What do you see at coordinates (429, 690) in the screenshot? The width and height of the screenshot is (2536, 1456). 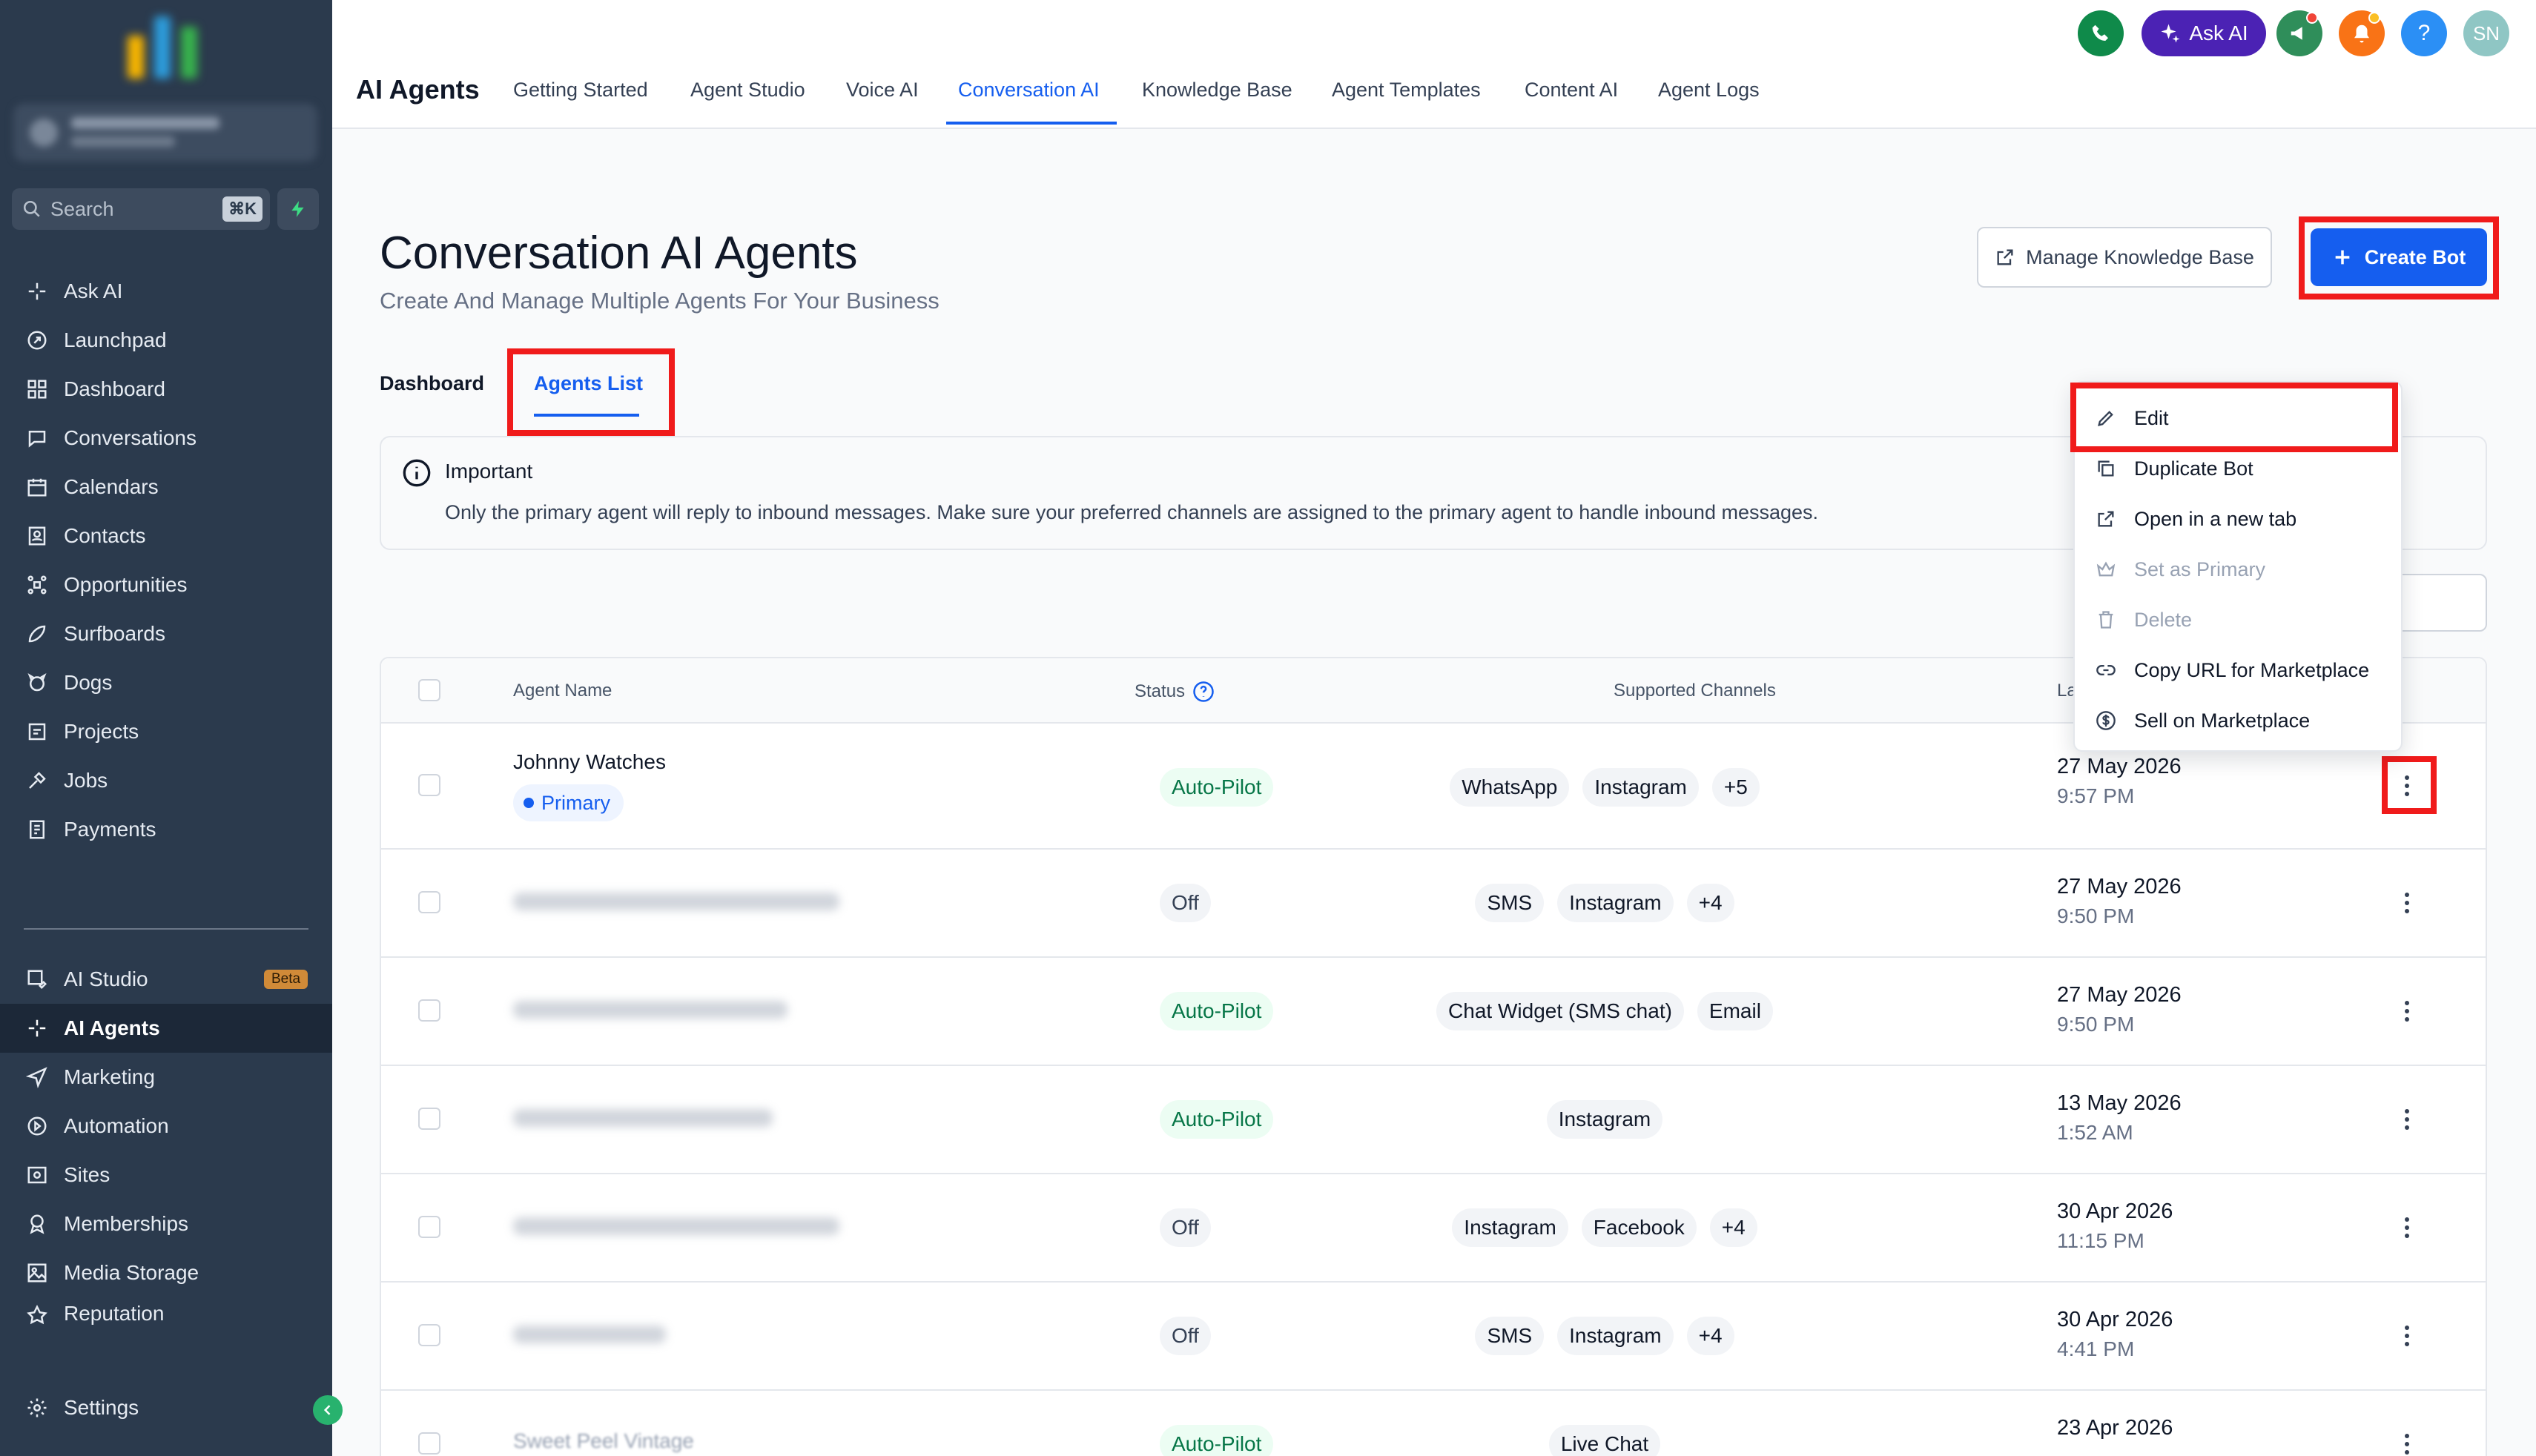 I see `select-all-checkbox` at bounding box center [429, 690].